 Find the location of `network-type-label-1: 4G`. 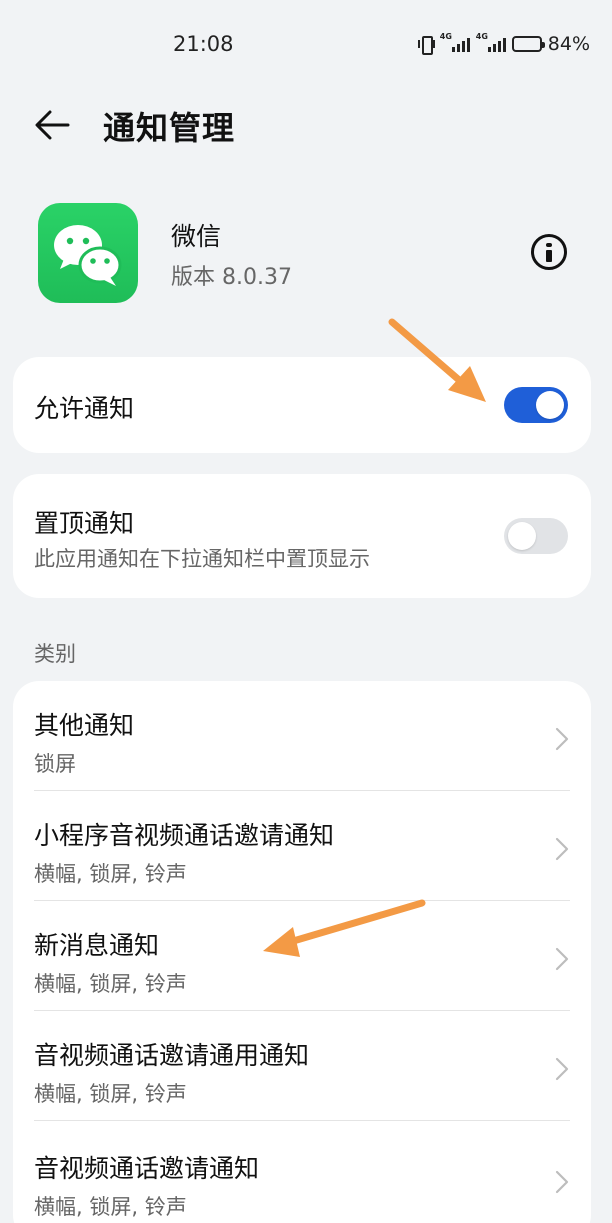

network-type-label-1: 4G is located at coordinates (445, 36).